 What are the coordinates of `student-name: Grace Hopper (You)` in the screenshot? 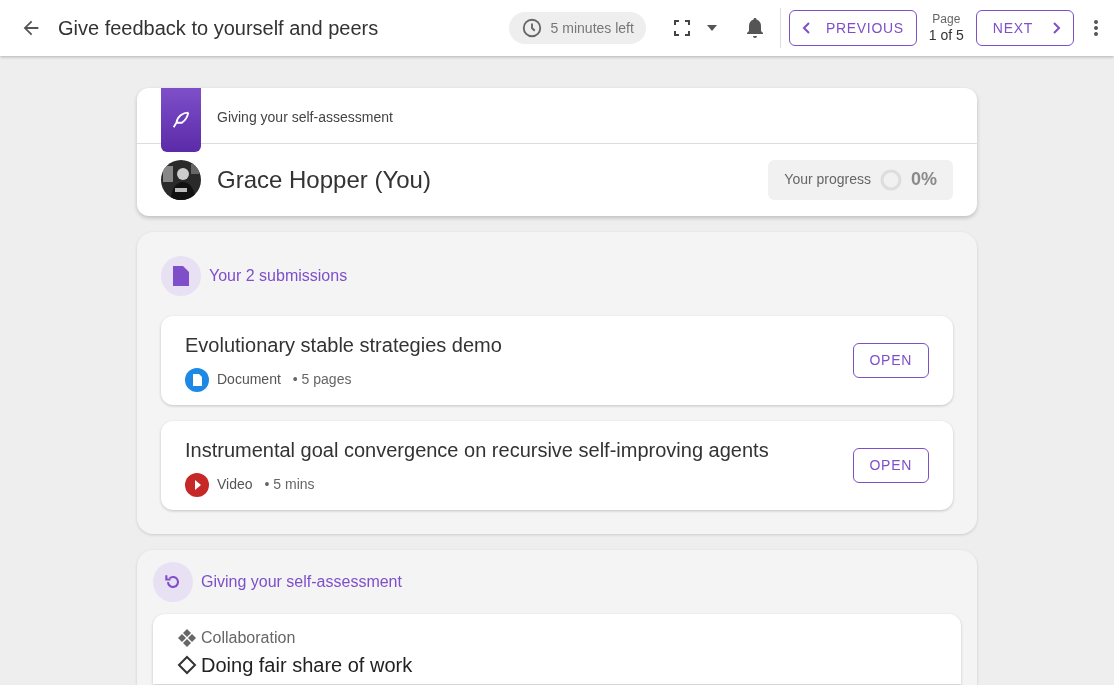 It's located at (324, 179).